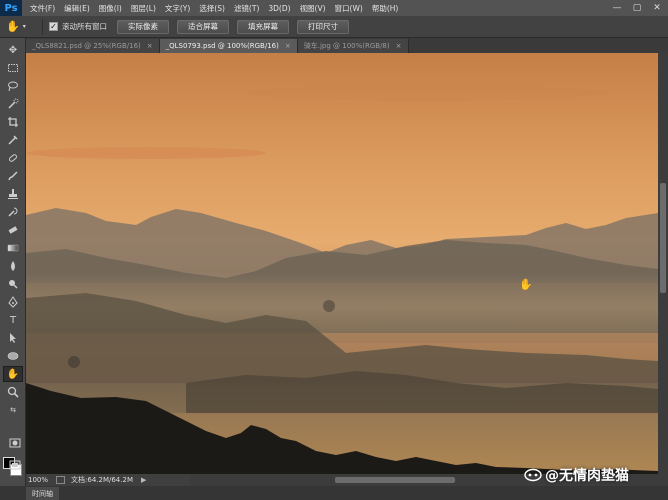 This screenshot has width=668, height=500. Describe the element at coordinates (349, 8) in the screenshot. I see `menu-window: 窗口(W)` at that location.